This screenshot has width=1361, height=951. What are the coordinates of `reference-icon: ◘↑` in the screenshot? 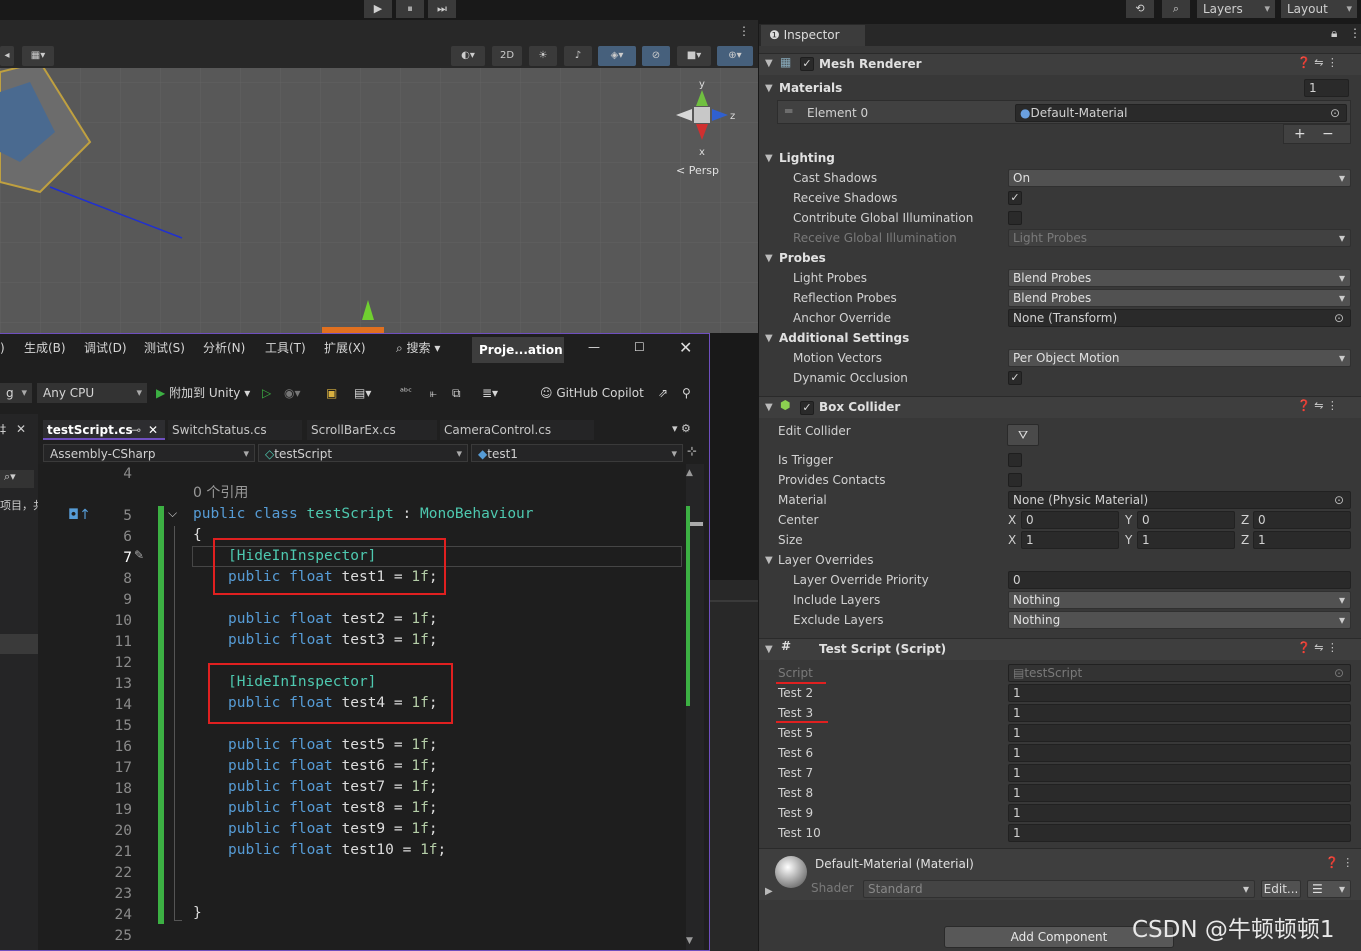 It's located at (79, 515).